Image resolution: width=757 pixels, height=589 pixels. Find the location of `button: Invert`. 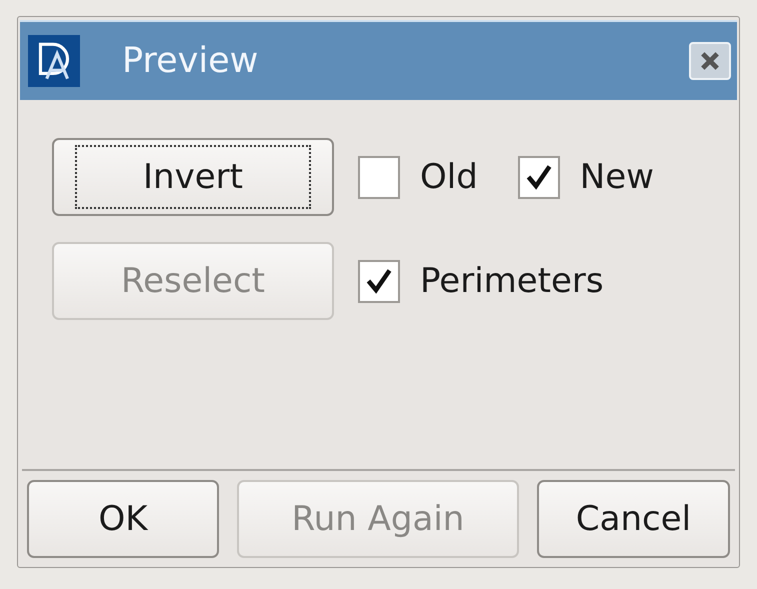

button: Invert is located at coordinates (193, 177).